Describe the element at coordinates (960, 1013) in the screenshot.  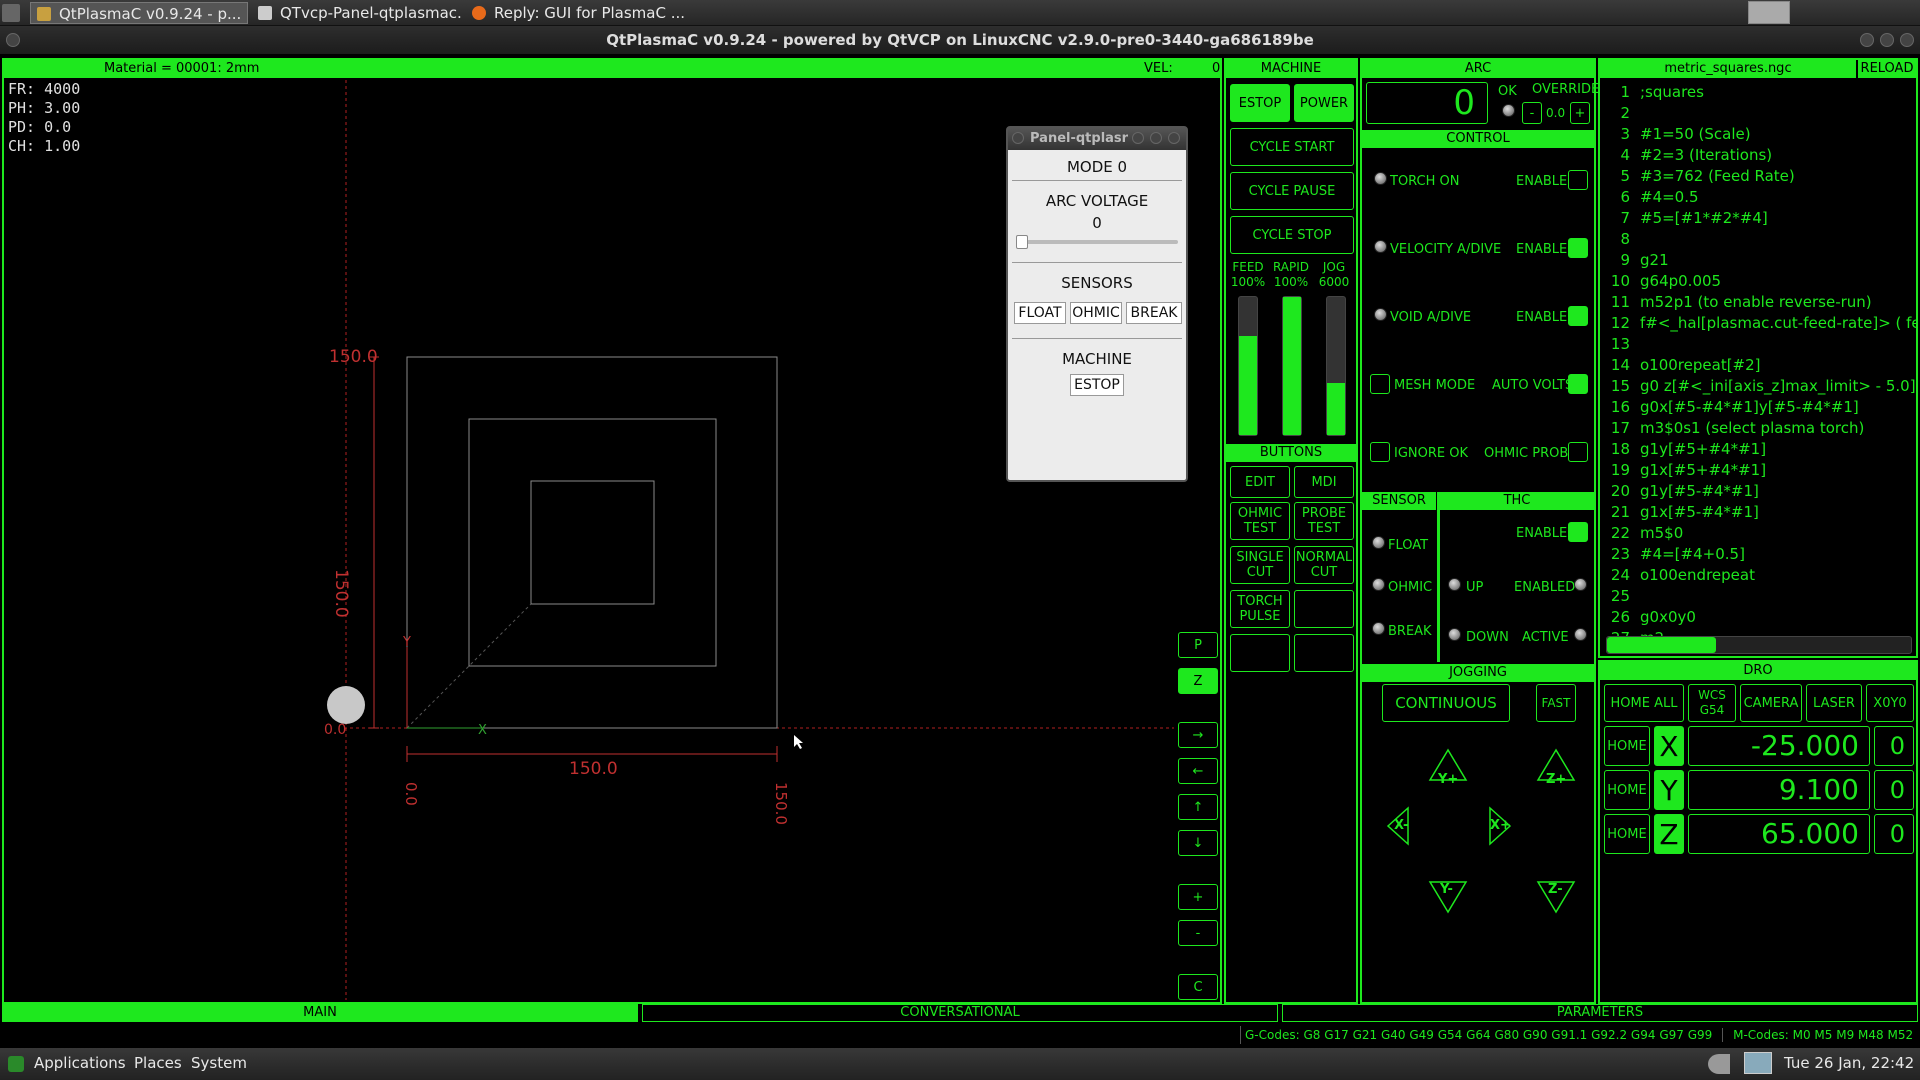
I see `tab-conversational: CONVERSATIONAL` at that location.